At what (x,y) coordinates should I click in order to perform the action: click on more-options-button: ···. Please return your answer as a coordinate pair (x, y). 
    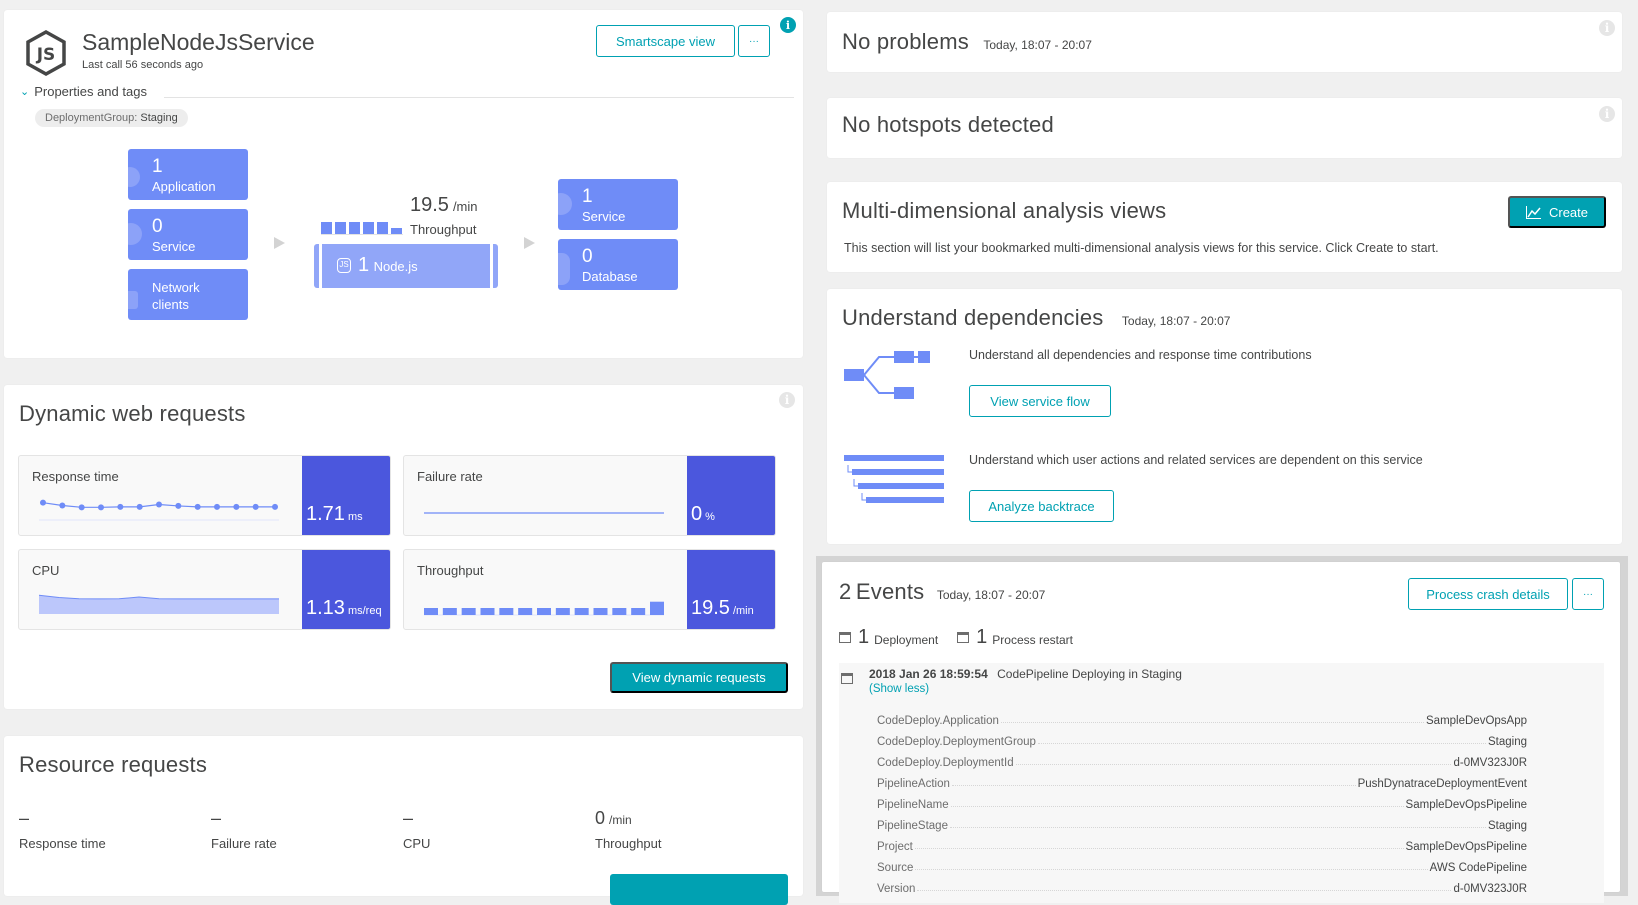
    Looking at the image, I should click on (754, 41).